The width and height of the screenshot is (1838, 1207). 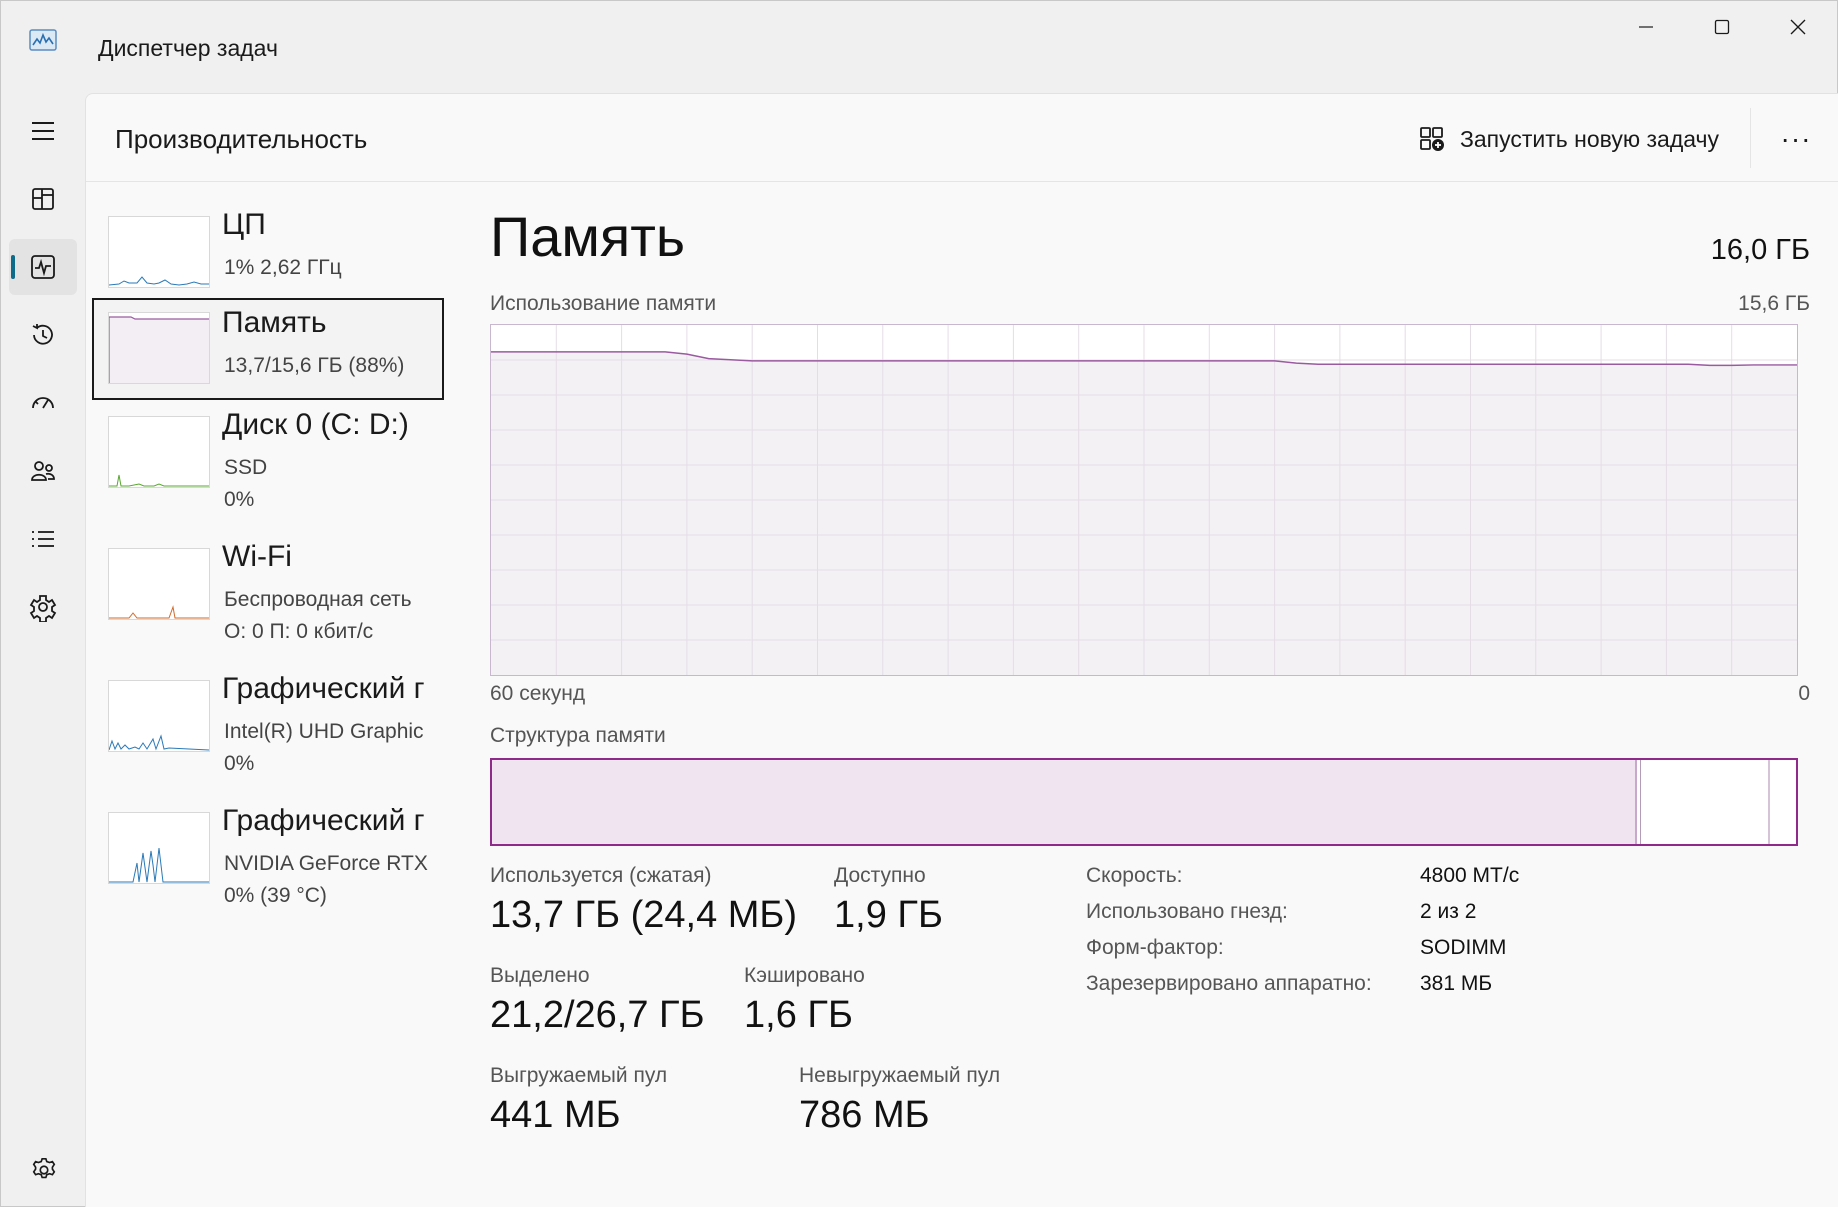 I want to click on run-new-task-label: Запустить новую задачу, so click(x=1590, y=138).